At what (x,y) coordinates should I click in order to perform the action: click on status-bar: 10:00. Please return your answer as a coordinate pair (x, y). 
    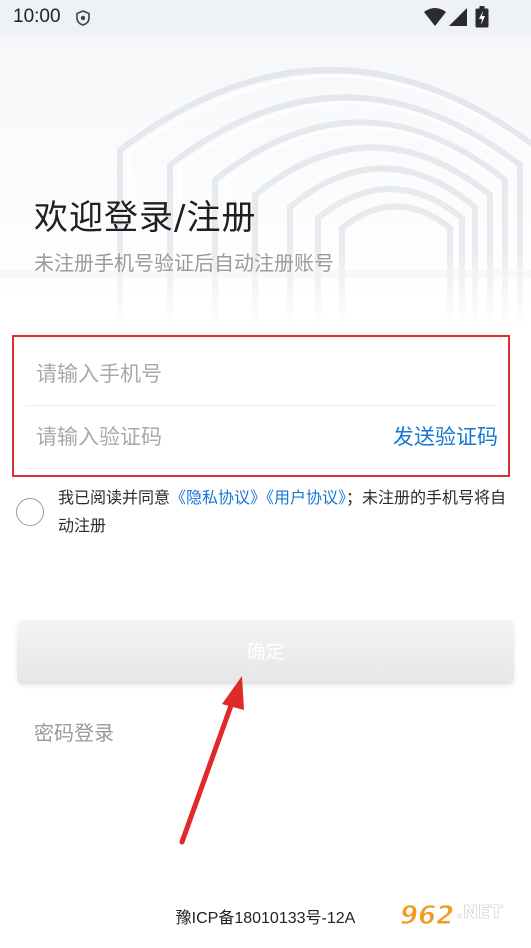
    Looking at the image, I should click on (265, 18).